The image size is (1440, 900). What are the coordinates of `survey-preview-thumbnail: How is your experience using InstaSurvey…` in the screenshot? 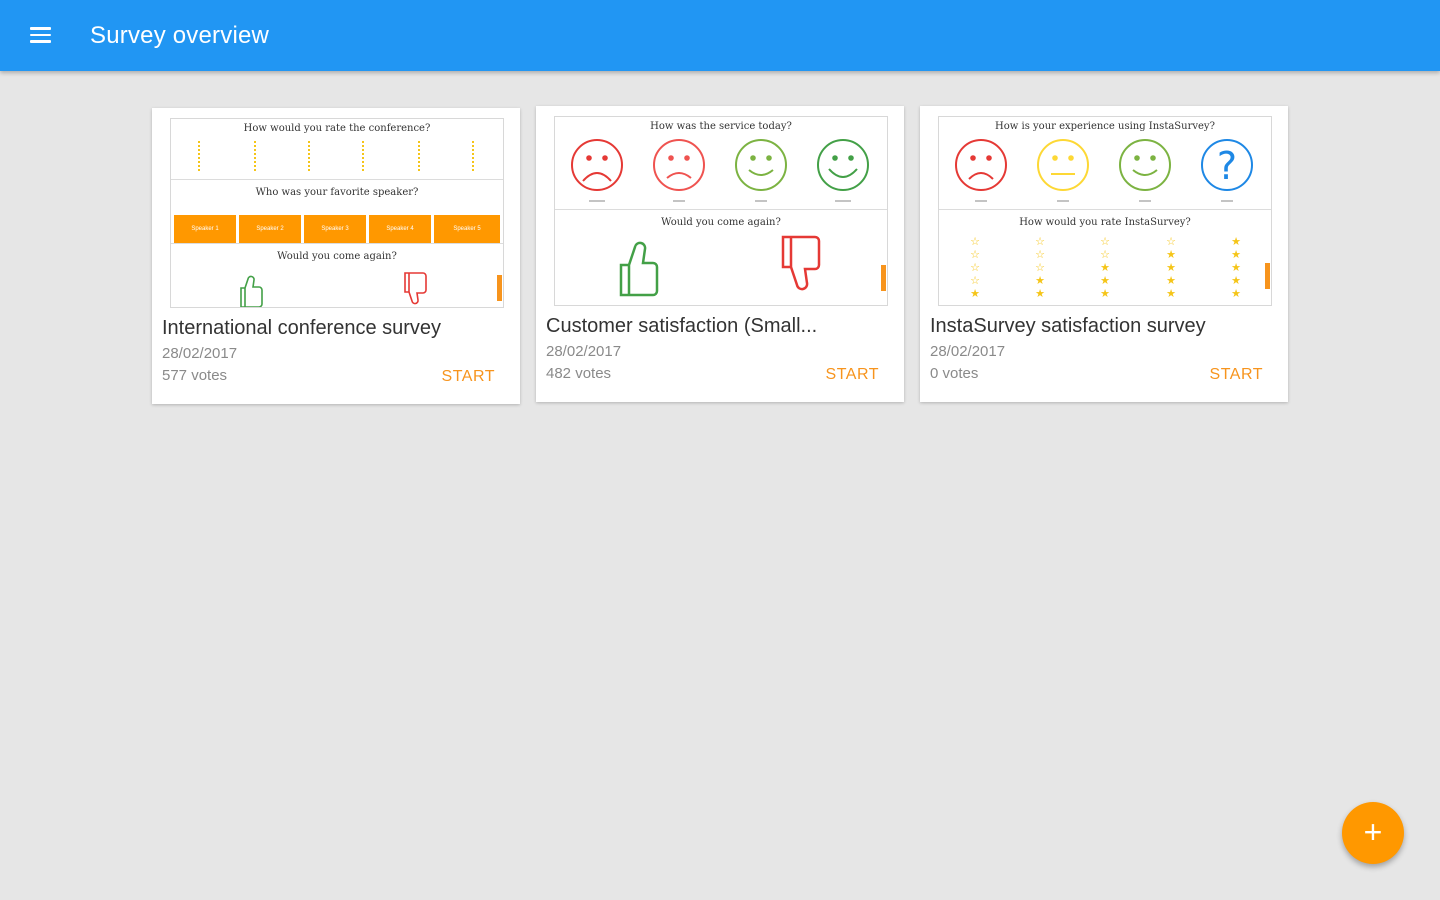 It's located at (1105, 211).